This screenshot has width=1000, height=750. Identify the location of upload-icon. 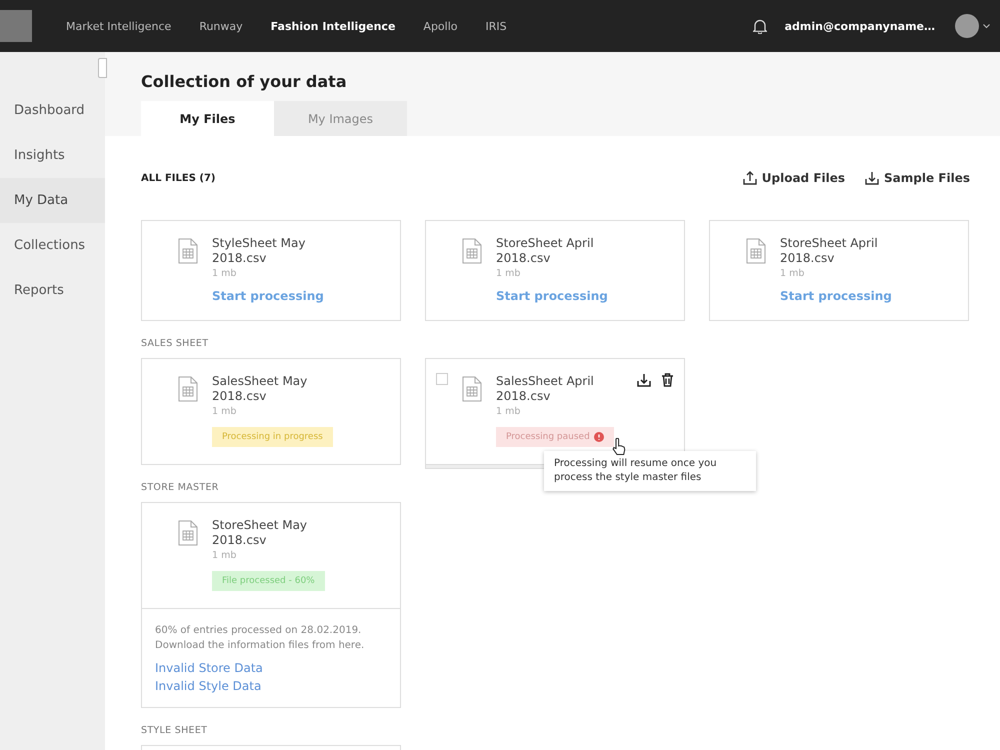
(749, 178).